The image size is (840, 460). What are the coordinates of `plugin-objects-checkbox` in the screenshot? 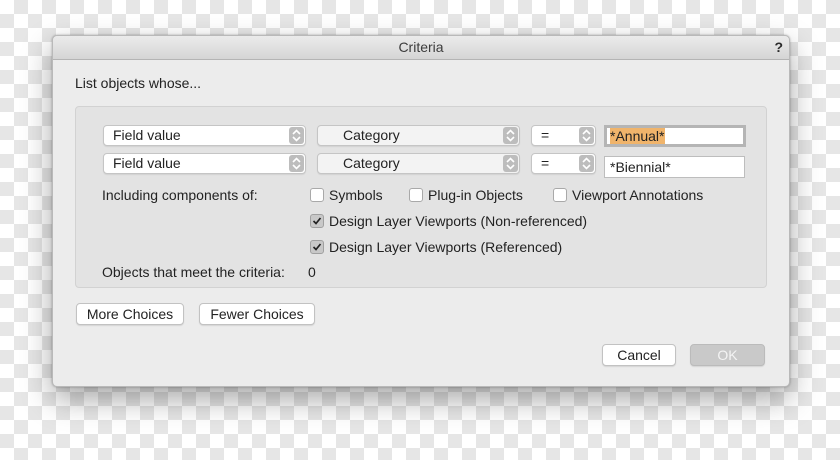 It's located at (416, 195).